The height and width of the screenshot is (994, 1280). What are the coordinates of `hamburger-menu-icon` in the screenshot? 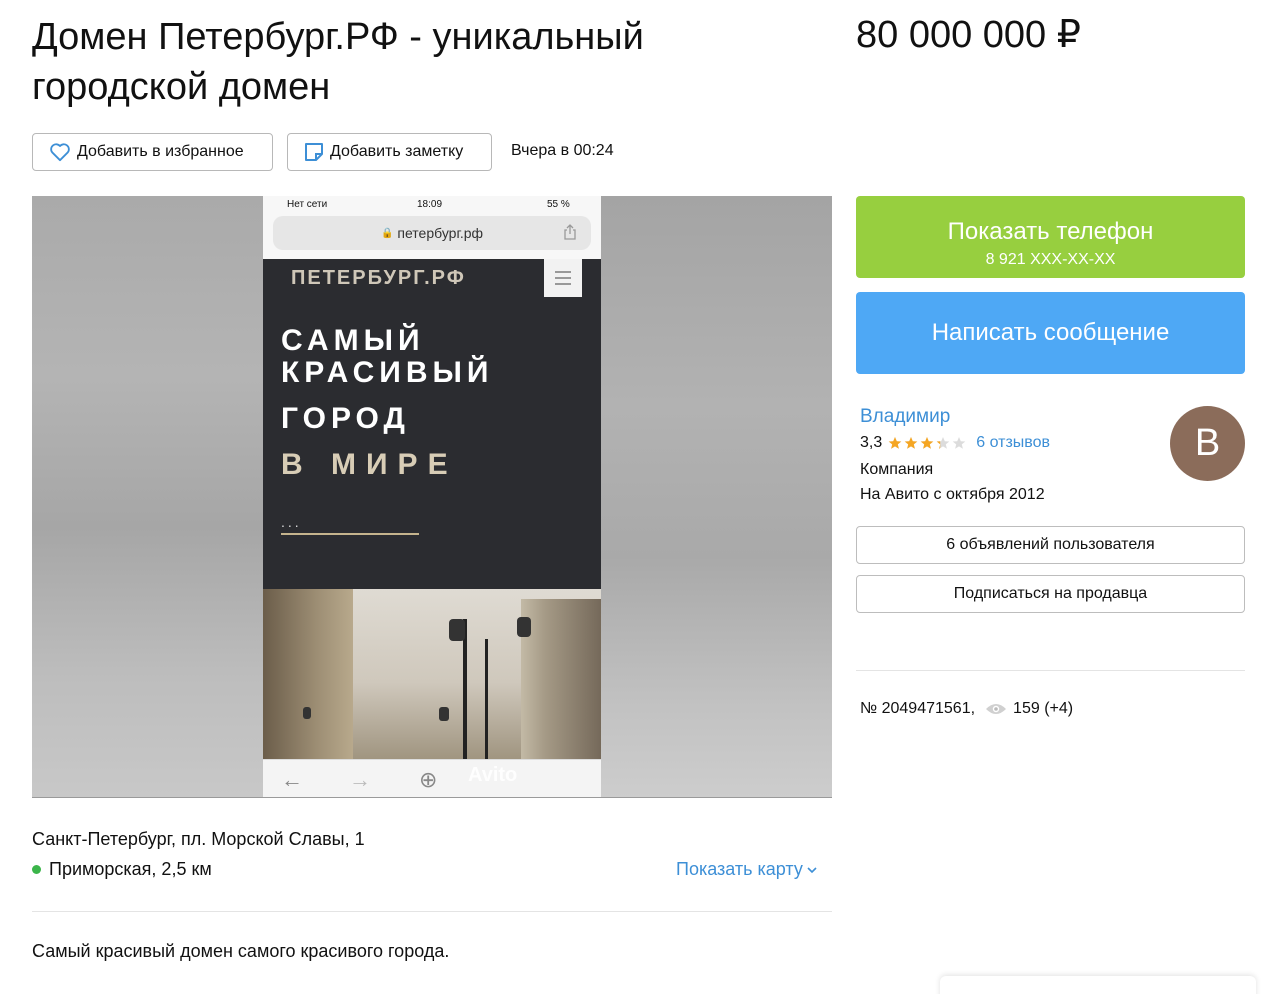 It's located at (563, 278).